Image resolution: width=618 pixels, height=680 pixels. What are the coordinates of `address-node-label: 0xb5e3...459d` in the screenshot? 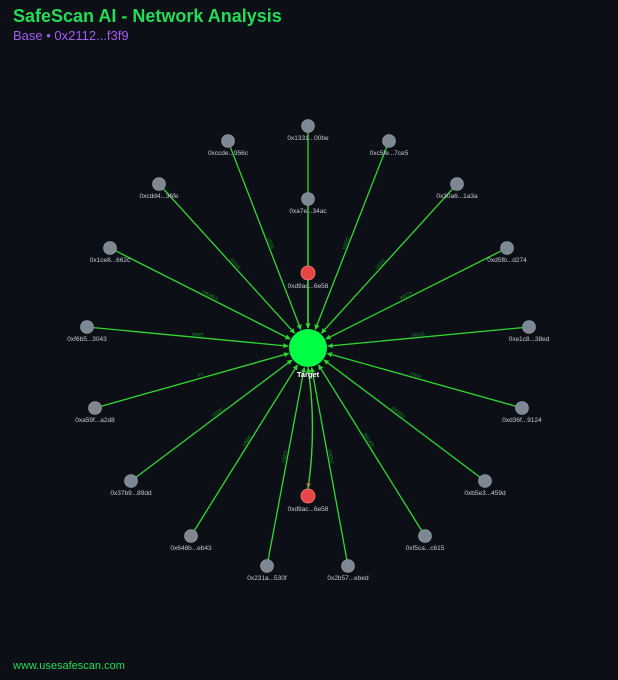 It's located at (485, 493).